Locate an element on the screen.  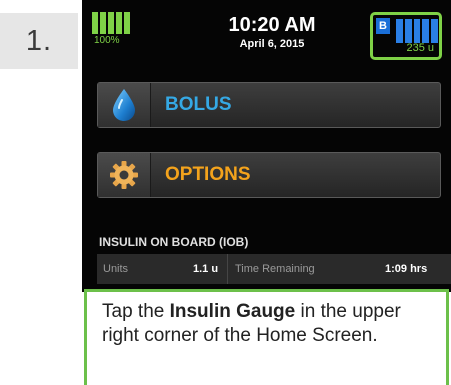
gauge-badge: B is located at coordinates (383, 26).